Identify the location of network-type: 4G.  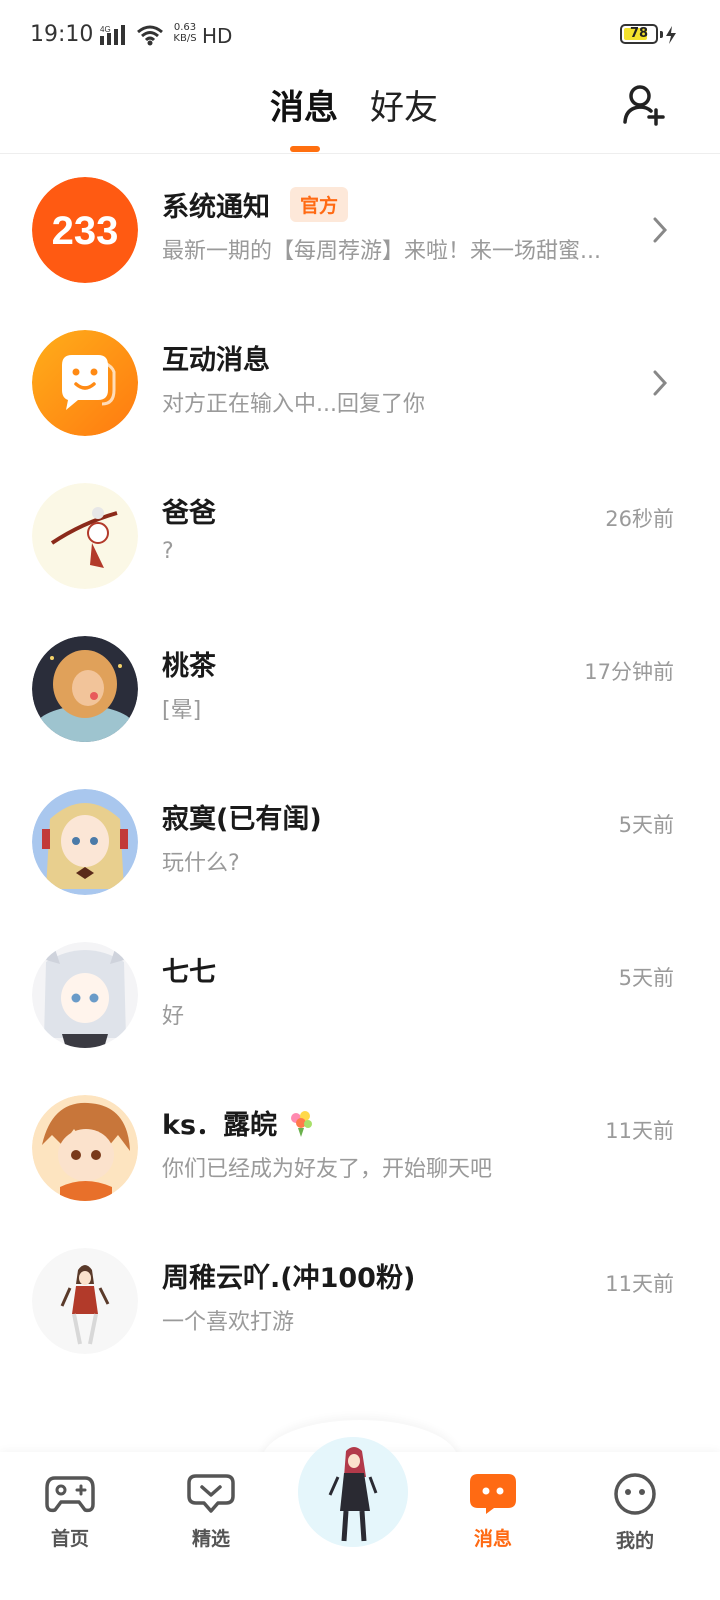
(105, 29).